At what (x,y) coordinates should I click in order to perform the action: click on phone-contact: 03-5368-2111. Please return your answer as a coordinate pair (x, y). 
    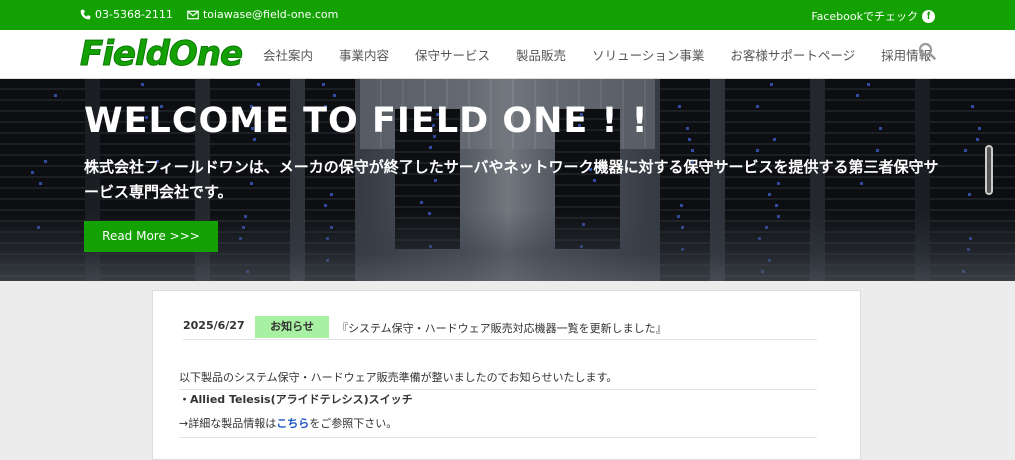
    Looking at the image, I should click on (126, 14).